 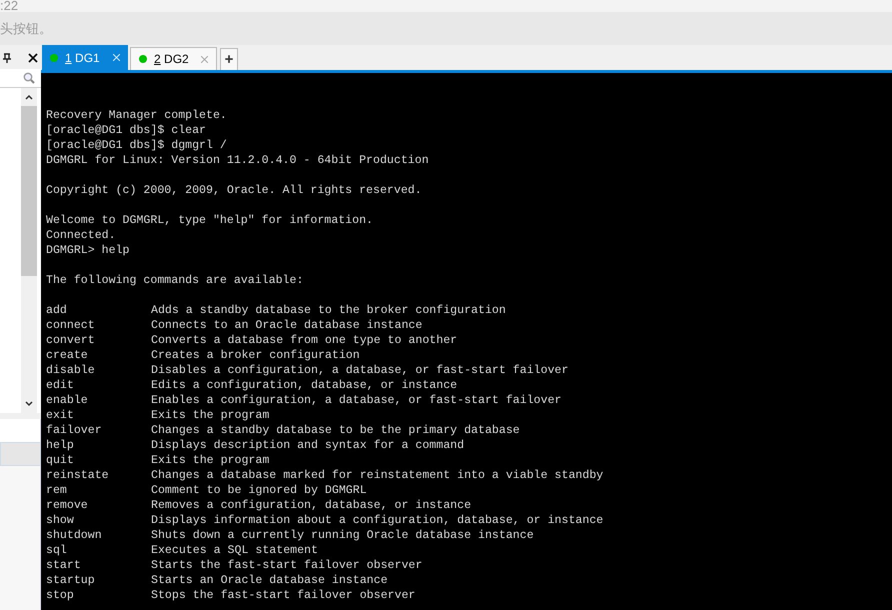 What do you see at coordinates (64, 565) in the screenshot?
I see `command-name: start` at bounding box center [64, 565].